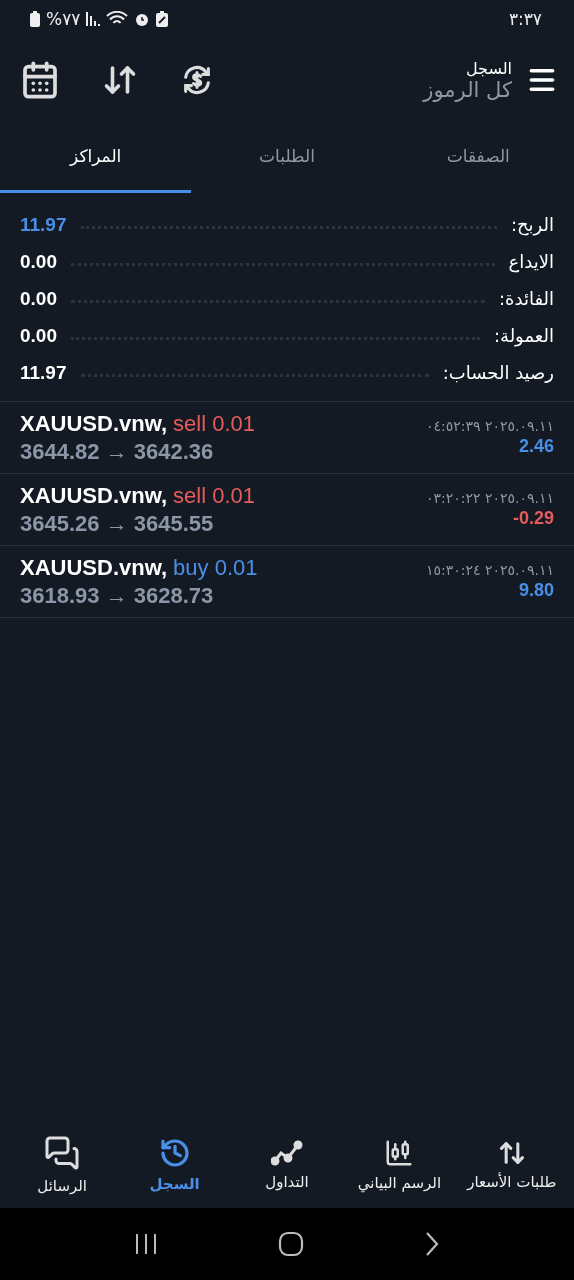 The width and height of the screenshot is (574, 1280). I want to click on nav-item: طلبات الأسعار, so click(511, 1165).